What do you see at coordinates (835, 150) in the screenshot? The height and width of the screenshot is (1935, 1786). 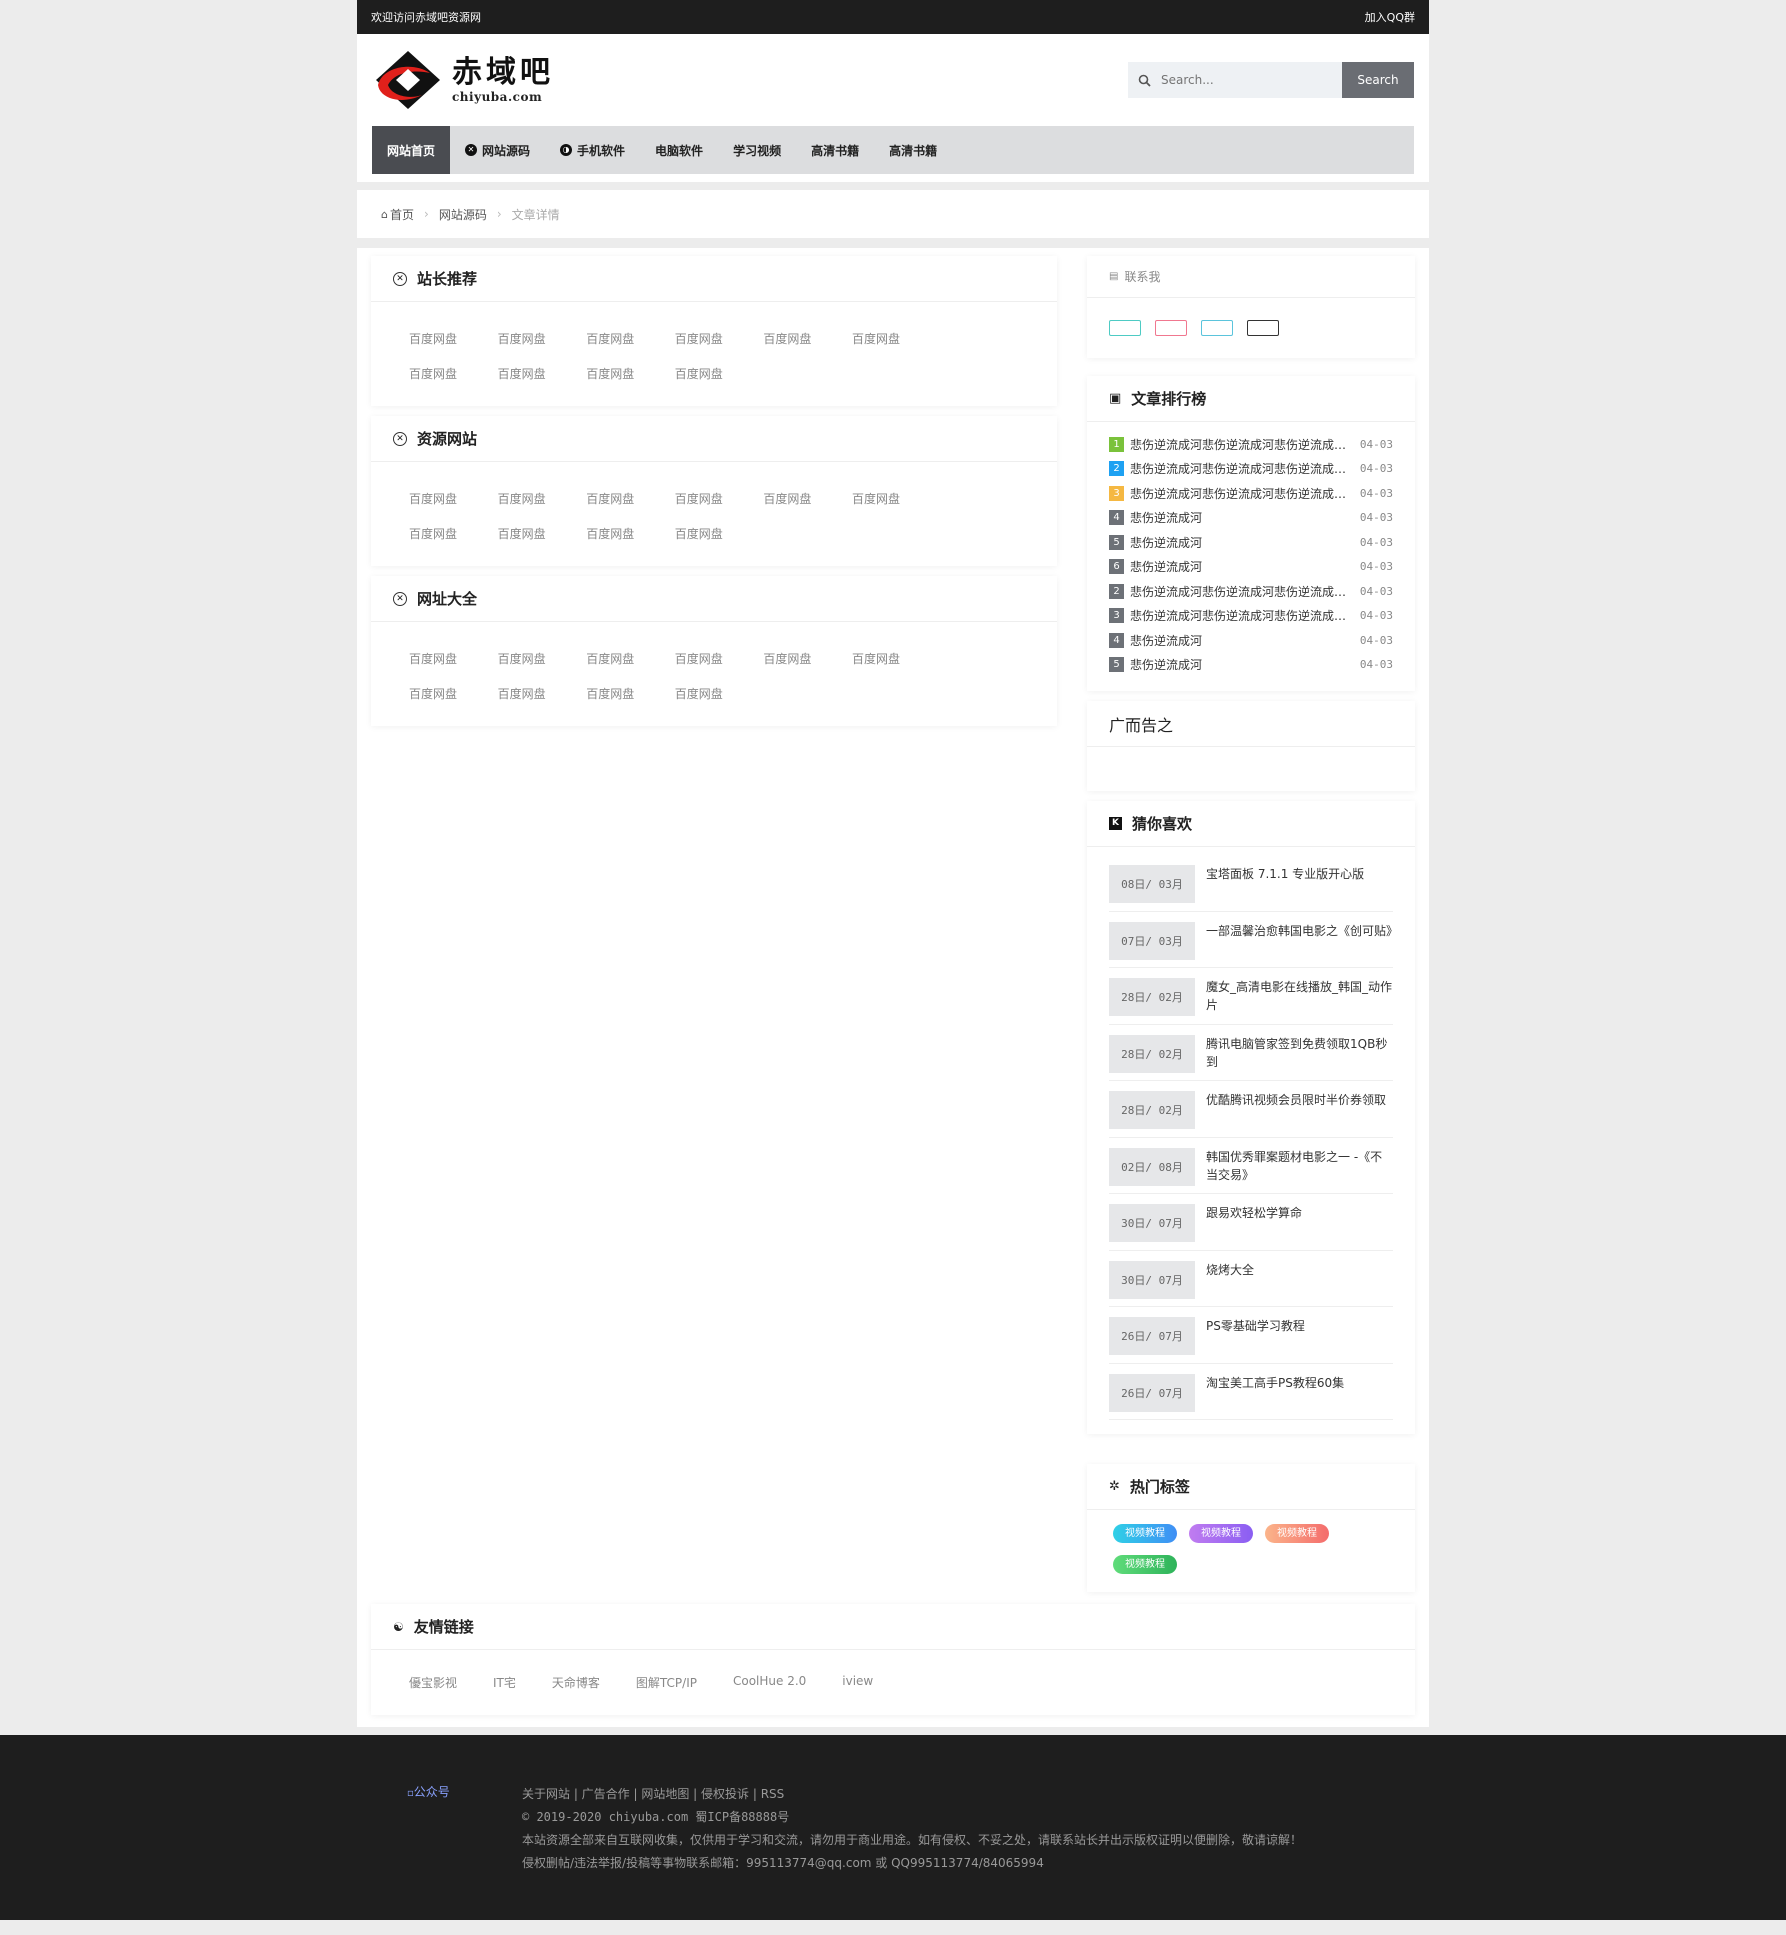 I see `nav-item-hd-books: 高清书籍` at bounding box center [835, 150].